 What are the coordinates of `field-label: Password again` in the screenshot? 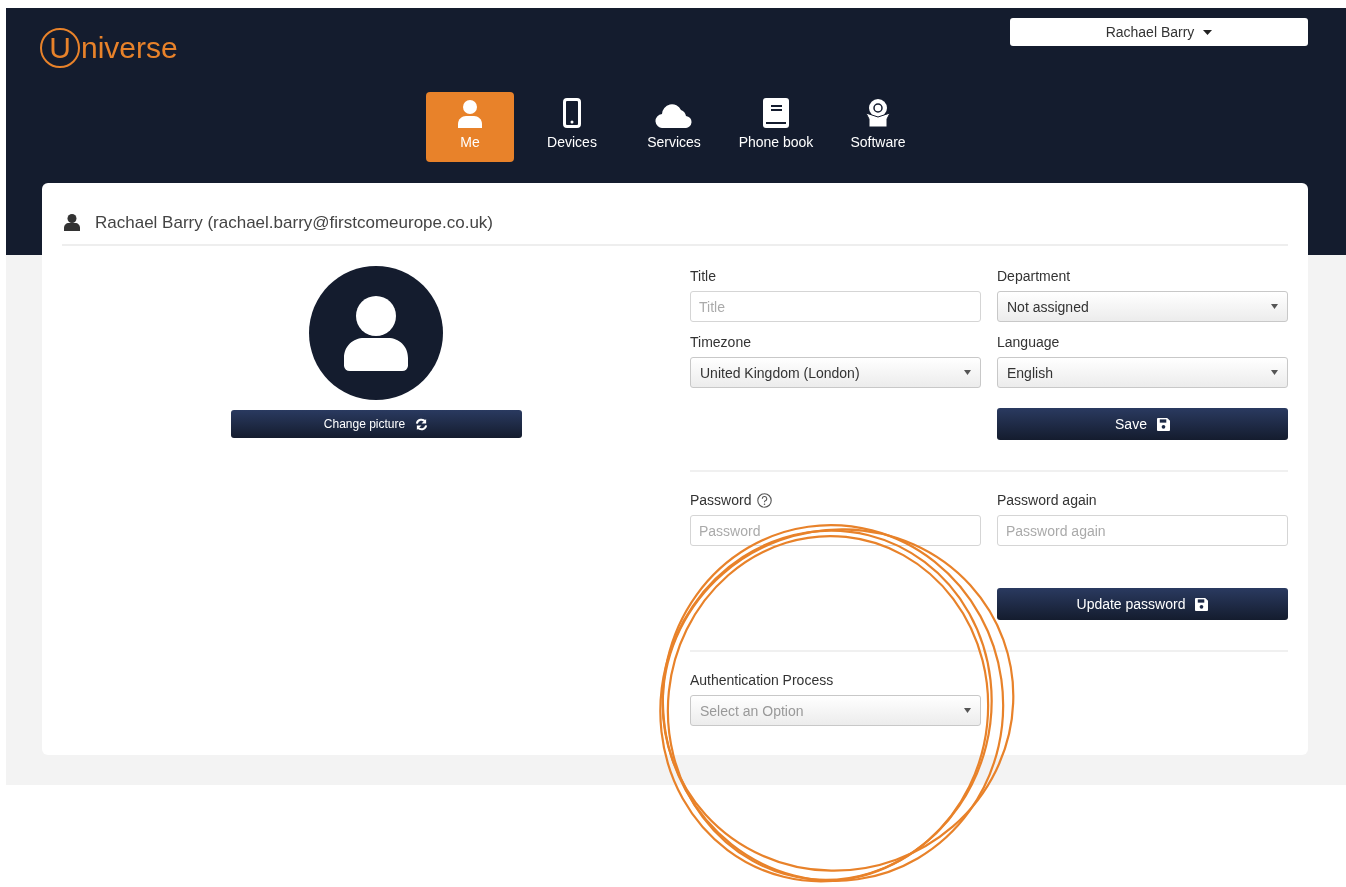 It's located at (1047, 500).